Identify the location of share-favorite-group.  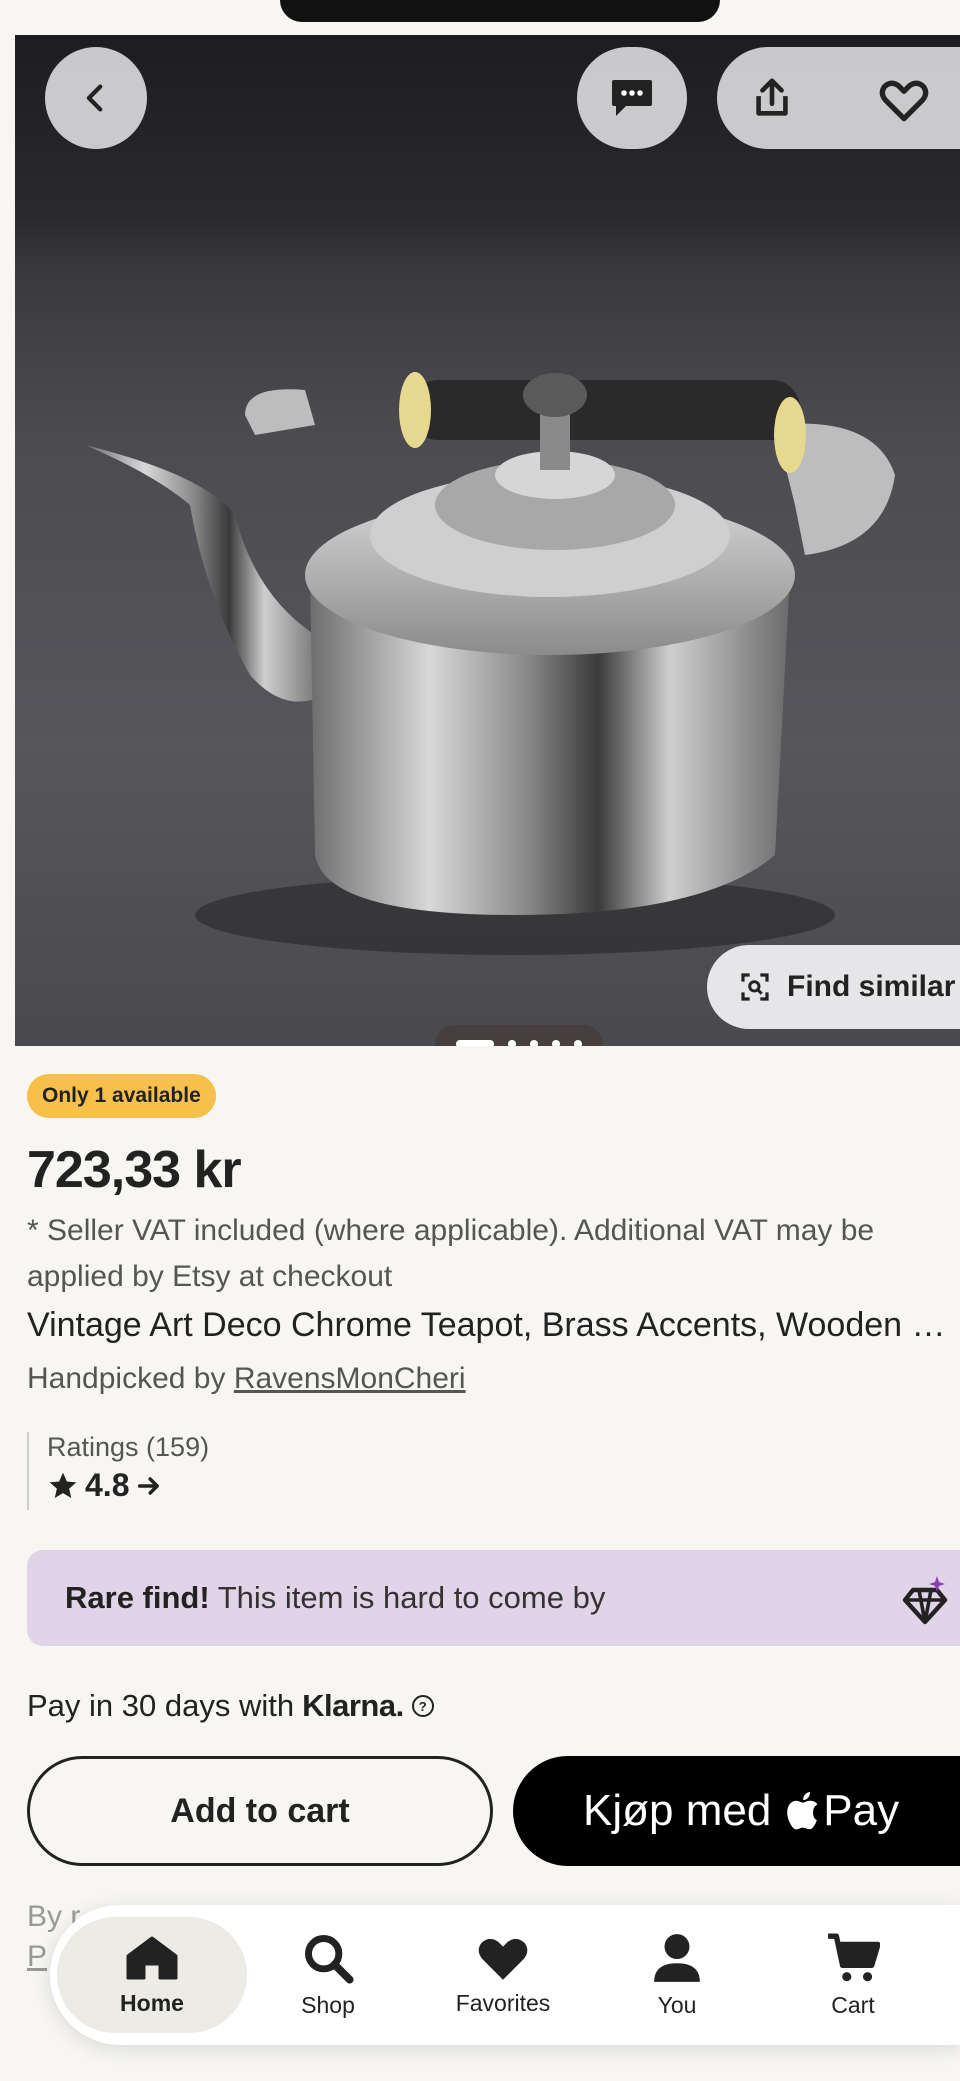
(838, 98).